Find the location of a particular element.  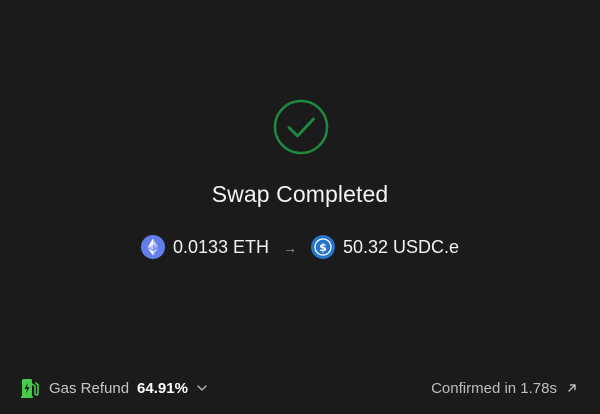

from-amount: 0.0133 ETH is located at coordinates (220, 246).